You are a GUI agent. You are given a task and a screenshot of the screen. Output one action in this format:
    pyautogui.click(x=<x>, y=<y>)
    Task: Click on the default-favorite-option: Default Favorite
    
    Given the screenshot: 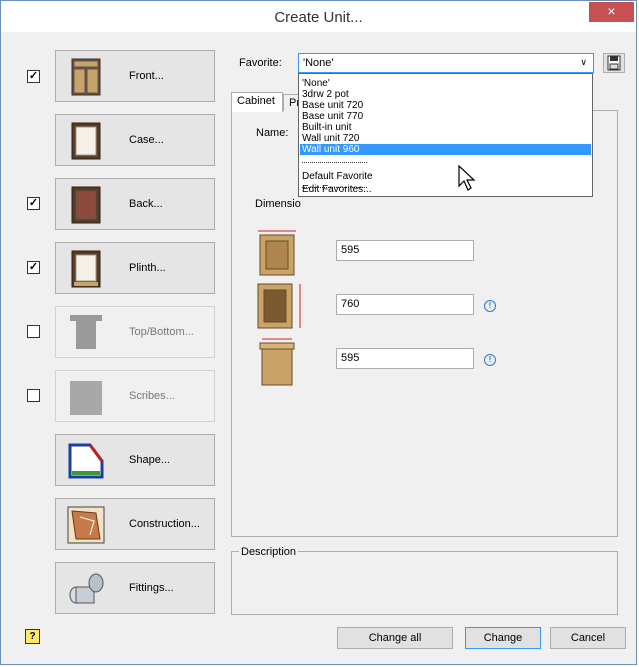 What is the action you would take?
    pyautogui.click(x=445, y=176)
    